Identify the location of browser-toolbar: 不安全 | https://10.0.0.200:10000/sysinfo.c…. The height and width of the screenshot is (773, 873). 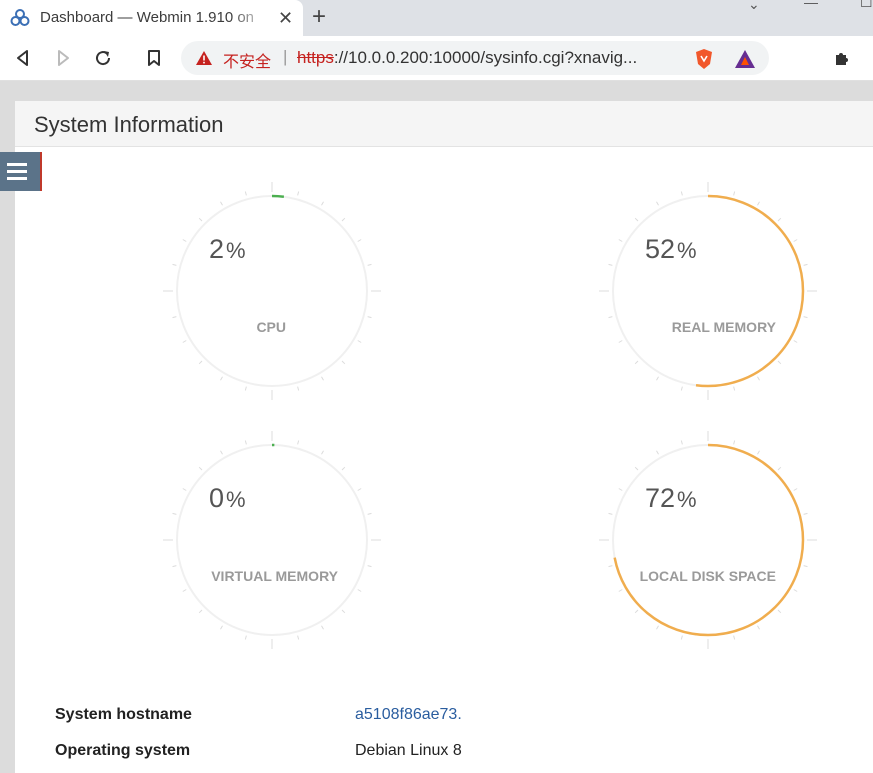
(436, 58).